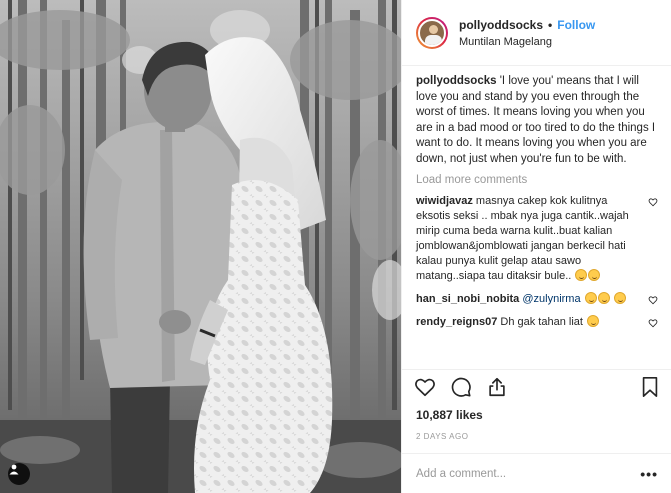 This screenshot has width=671, height=493. I want to click on person-tag-icon, so click(14, 469).